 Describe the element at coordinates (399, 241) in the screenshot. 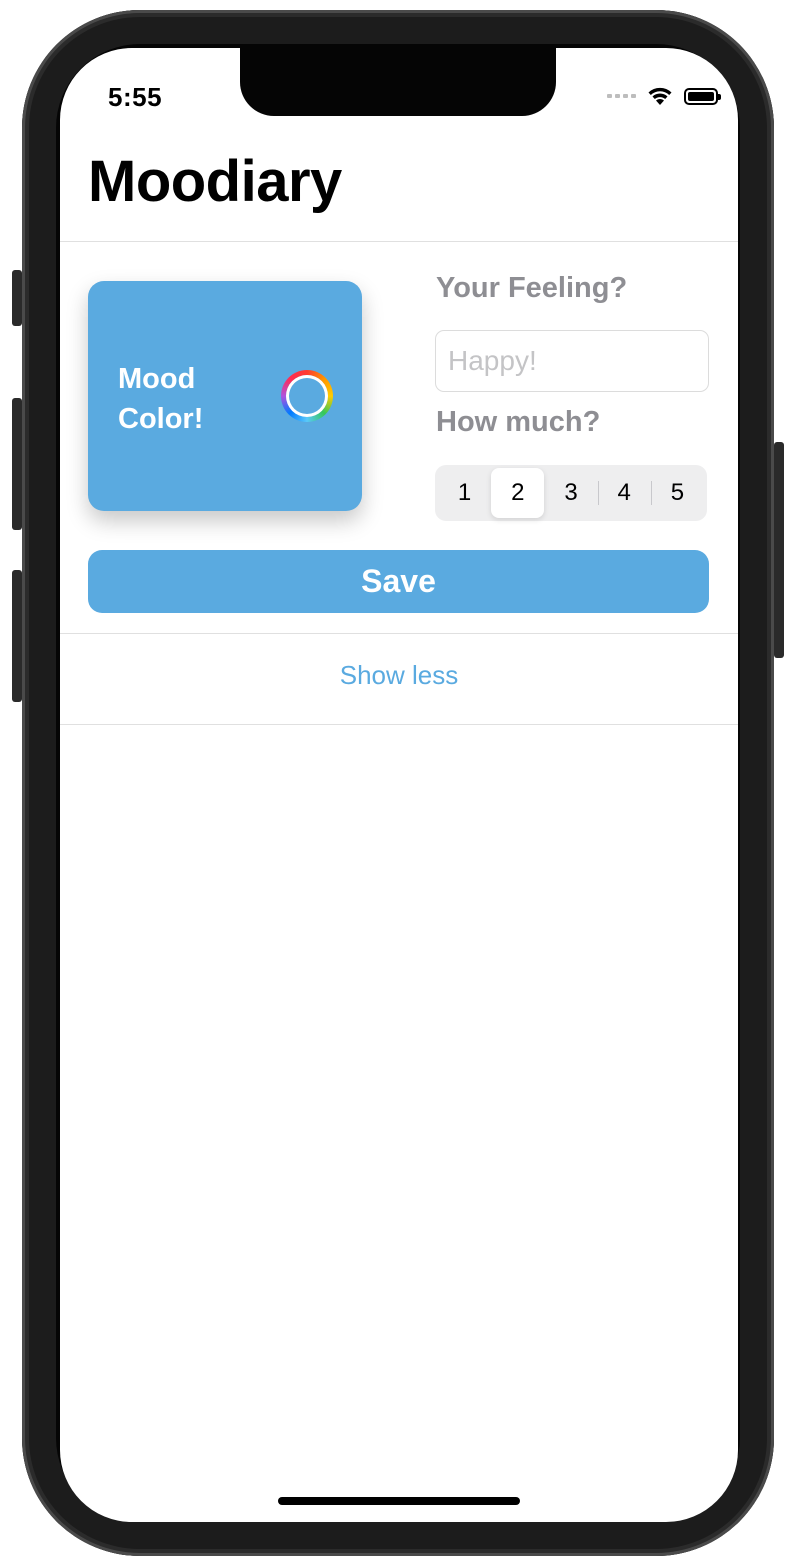

I see `header-divider` at that location.